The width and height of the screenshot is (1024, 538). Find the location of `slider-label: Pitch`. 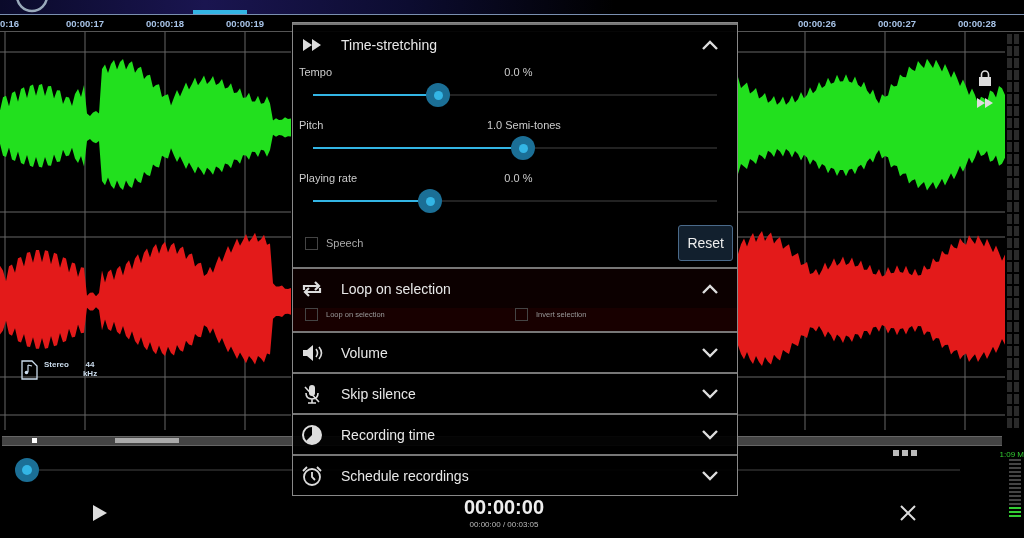

slider-label: Pitch is located at coordinates (311, 125).